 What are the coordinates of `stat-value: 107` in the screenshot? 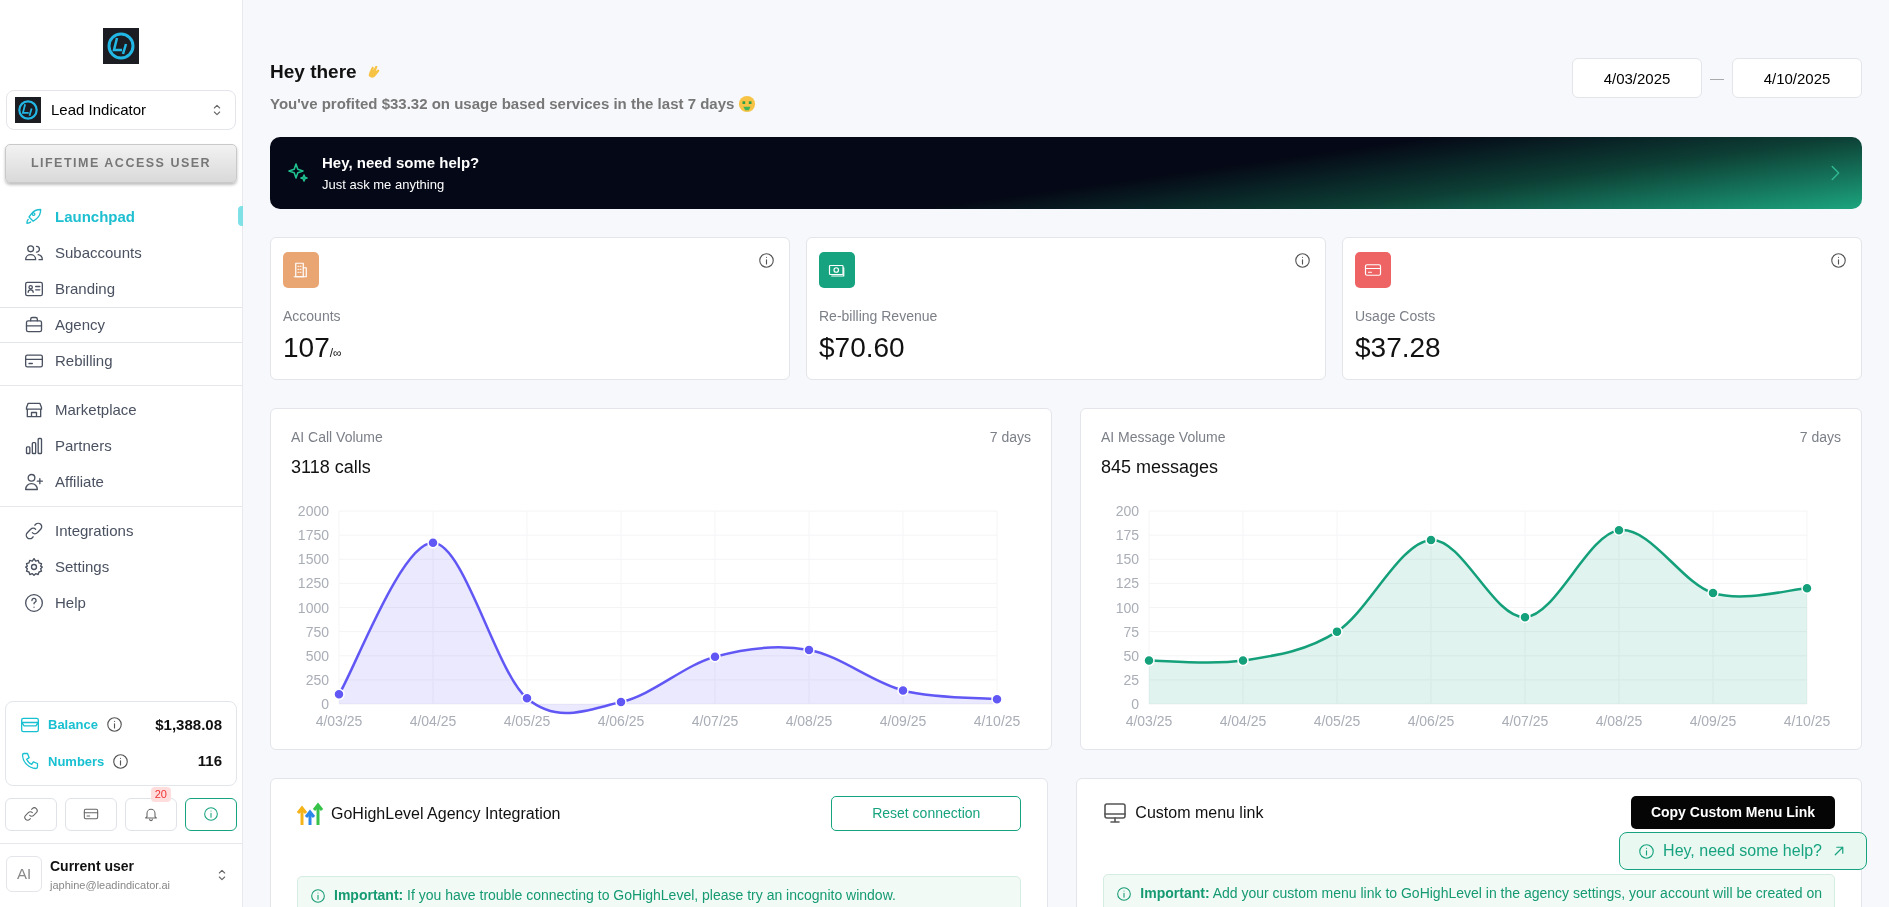 It's located at (306, 348).